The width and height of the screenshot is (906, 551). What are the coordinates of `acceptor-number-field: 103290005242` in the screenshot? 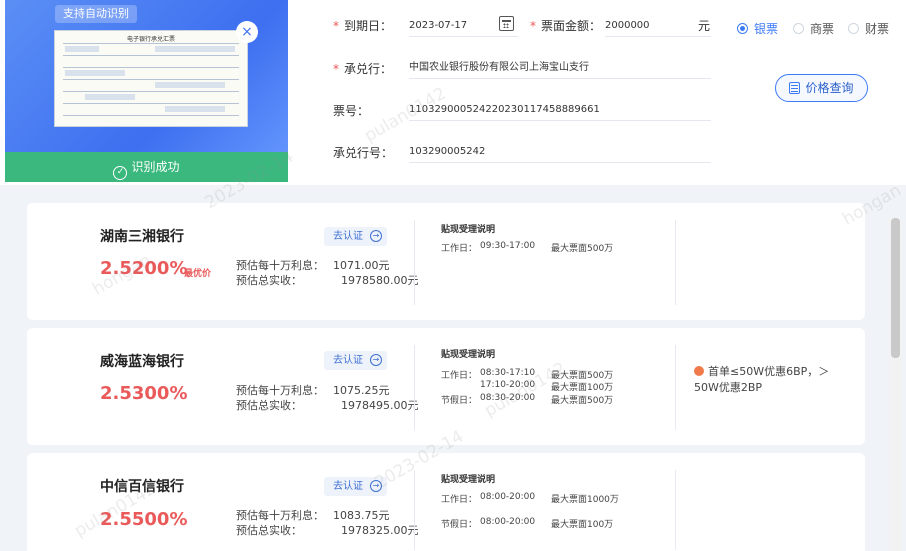 It's located at (560, 151).